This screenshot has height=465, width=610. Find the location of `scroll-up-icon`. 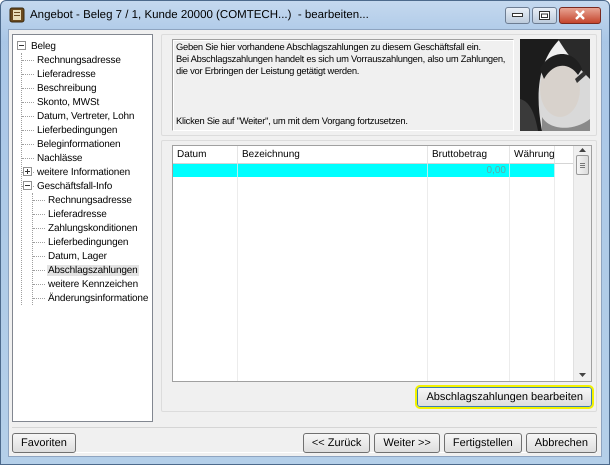

scroll-up-icon is located at coordinates (582, 150).